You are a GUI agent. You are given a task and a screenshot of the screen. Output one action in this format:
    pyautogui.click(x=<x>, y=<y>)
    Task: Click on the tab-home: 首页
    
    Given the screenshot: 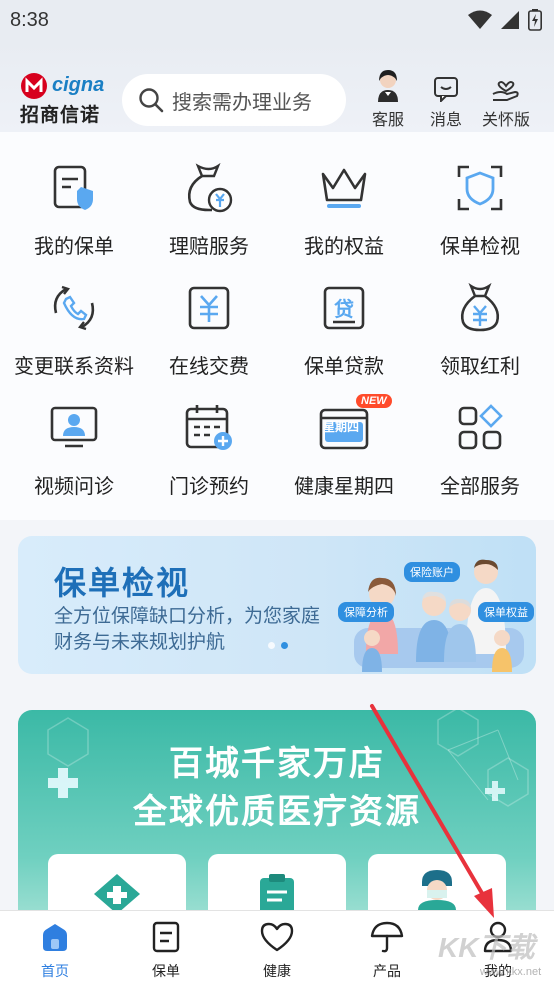 What is the action you would take?
    pyautogui.click(x=55, y=950)
    